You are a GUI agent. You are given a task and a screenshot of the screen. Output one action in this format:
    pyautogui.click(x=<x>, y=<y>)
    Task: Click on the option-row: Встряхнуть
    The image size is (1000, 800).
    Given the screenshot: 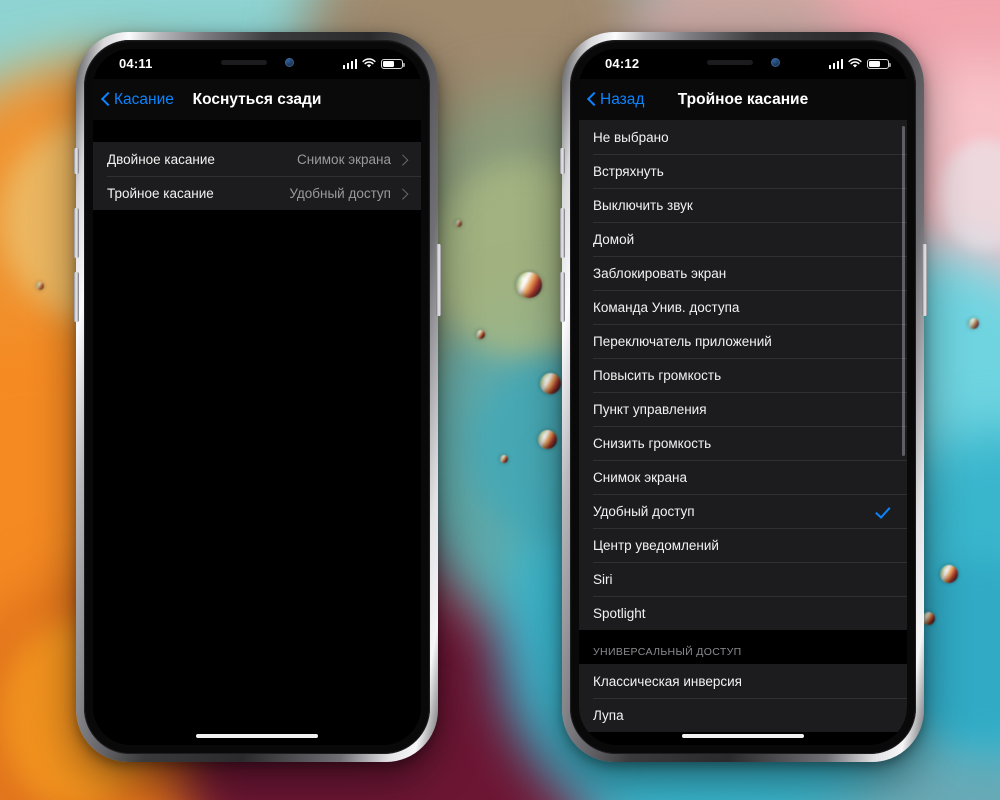 What is the action you would take?
    pyautogui.click(x=743, y=171)
    